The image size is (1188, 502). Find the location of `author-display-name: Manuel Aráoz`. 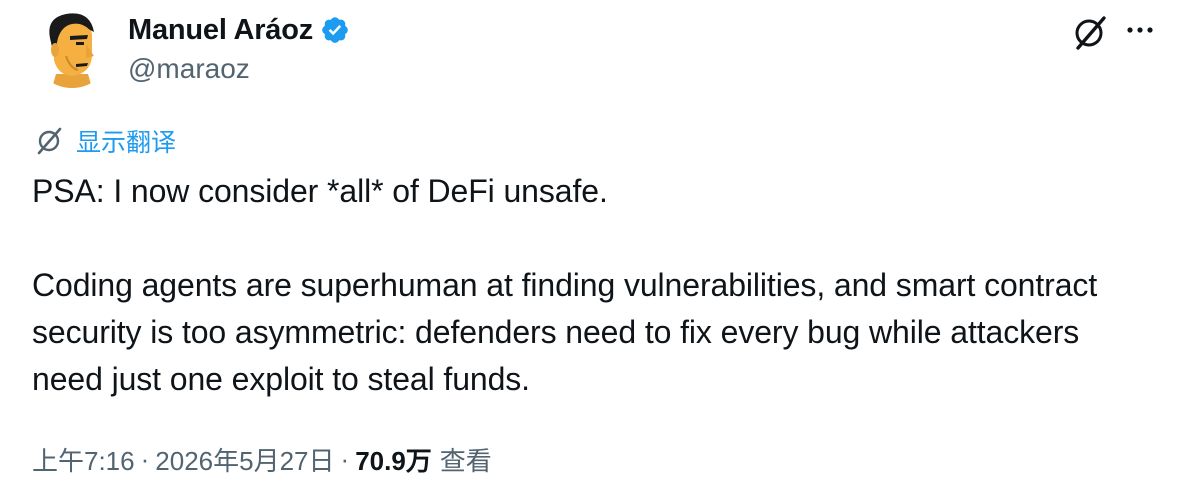

author-display-name: Manuel Aráoz is located at coordinates (220, 30).